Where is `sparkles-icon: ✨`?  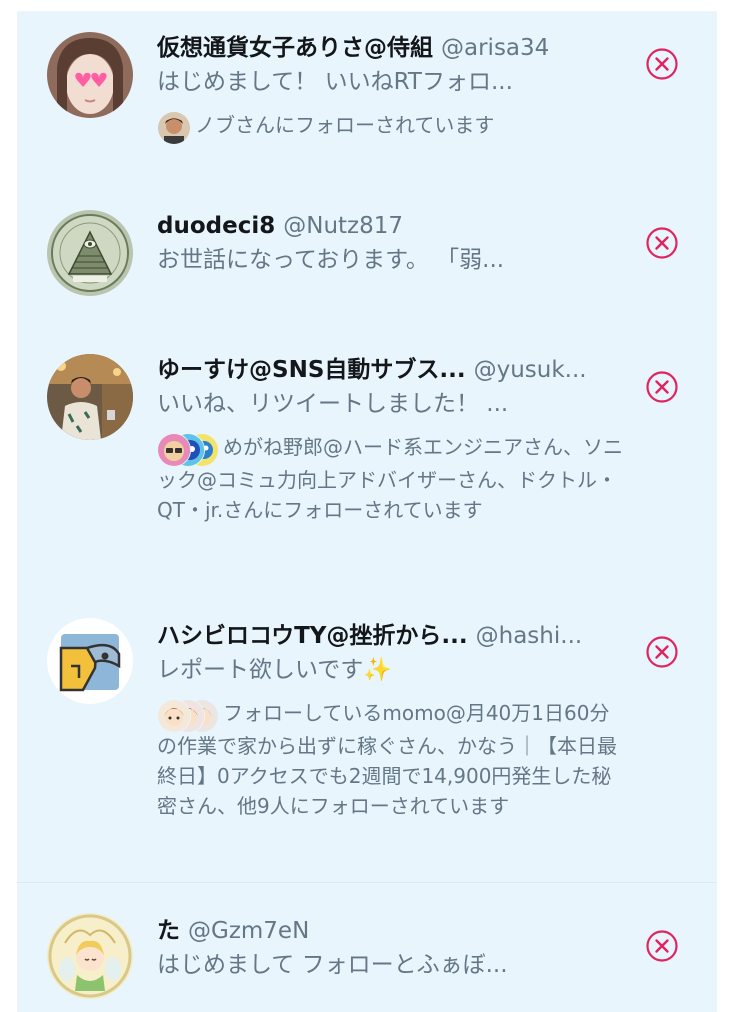
sparkles-icon: ✨ is located at coordinates (377, 670).